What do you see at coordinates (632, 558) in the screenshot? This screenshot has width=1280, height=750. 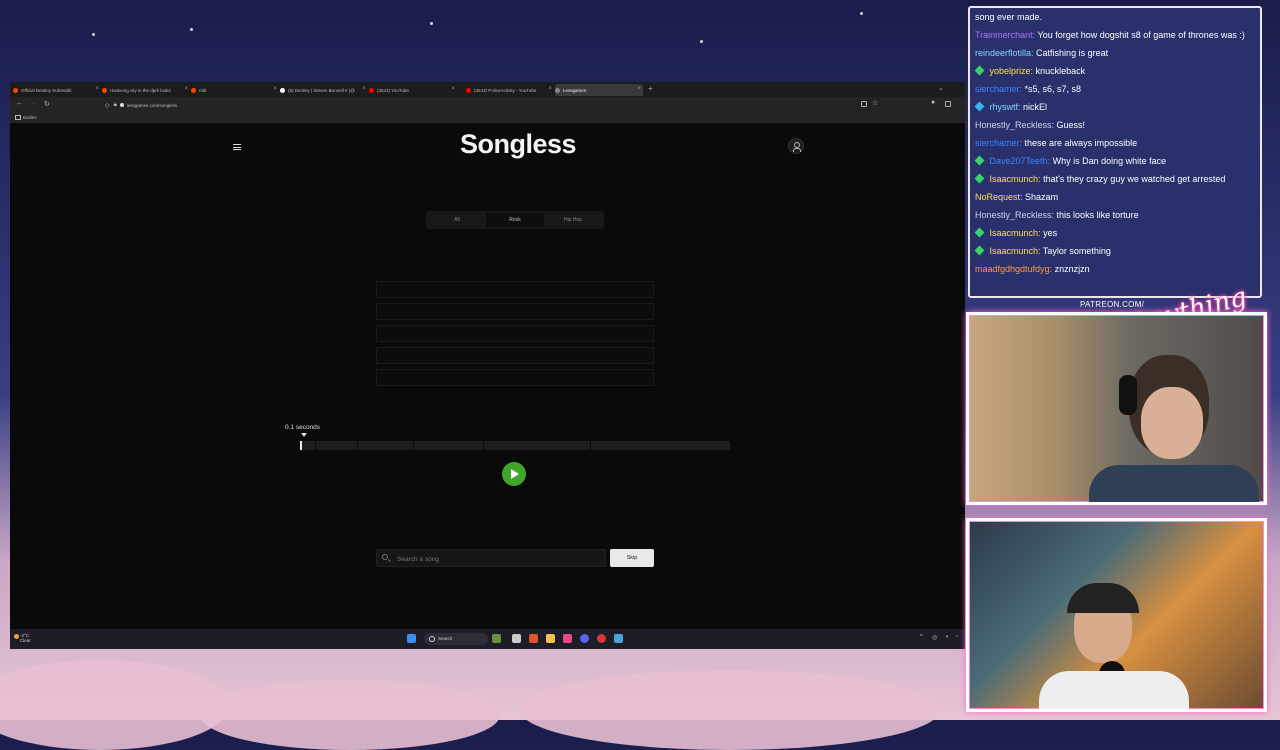 I see `skip-button: Skip` at bounding box center [632, 558].